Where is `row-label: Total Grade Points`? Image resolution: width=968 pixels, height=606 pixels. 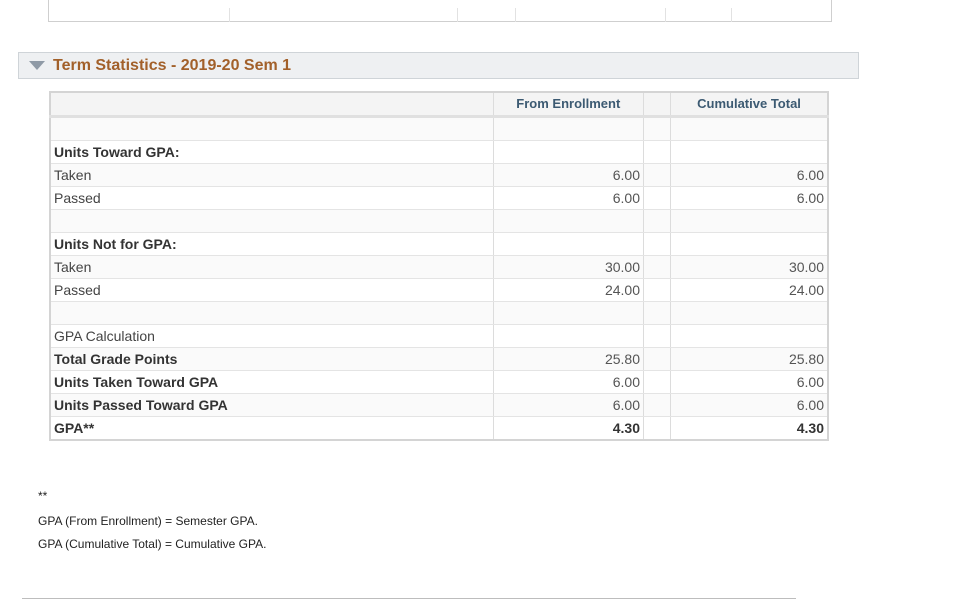 row-label: Total Grade Points is located at coordinates (271, 359).